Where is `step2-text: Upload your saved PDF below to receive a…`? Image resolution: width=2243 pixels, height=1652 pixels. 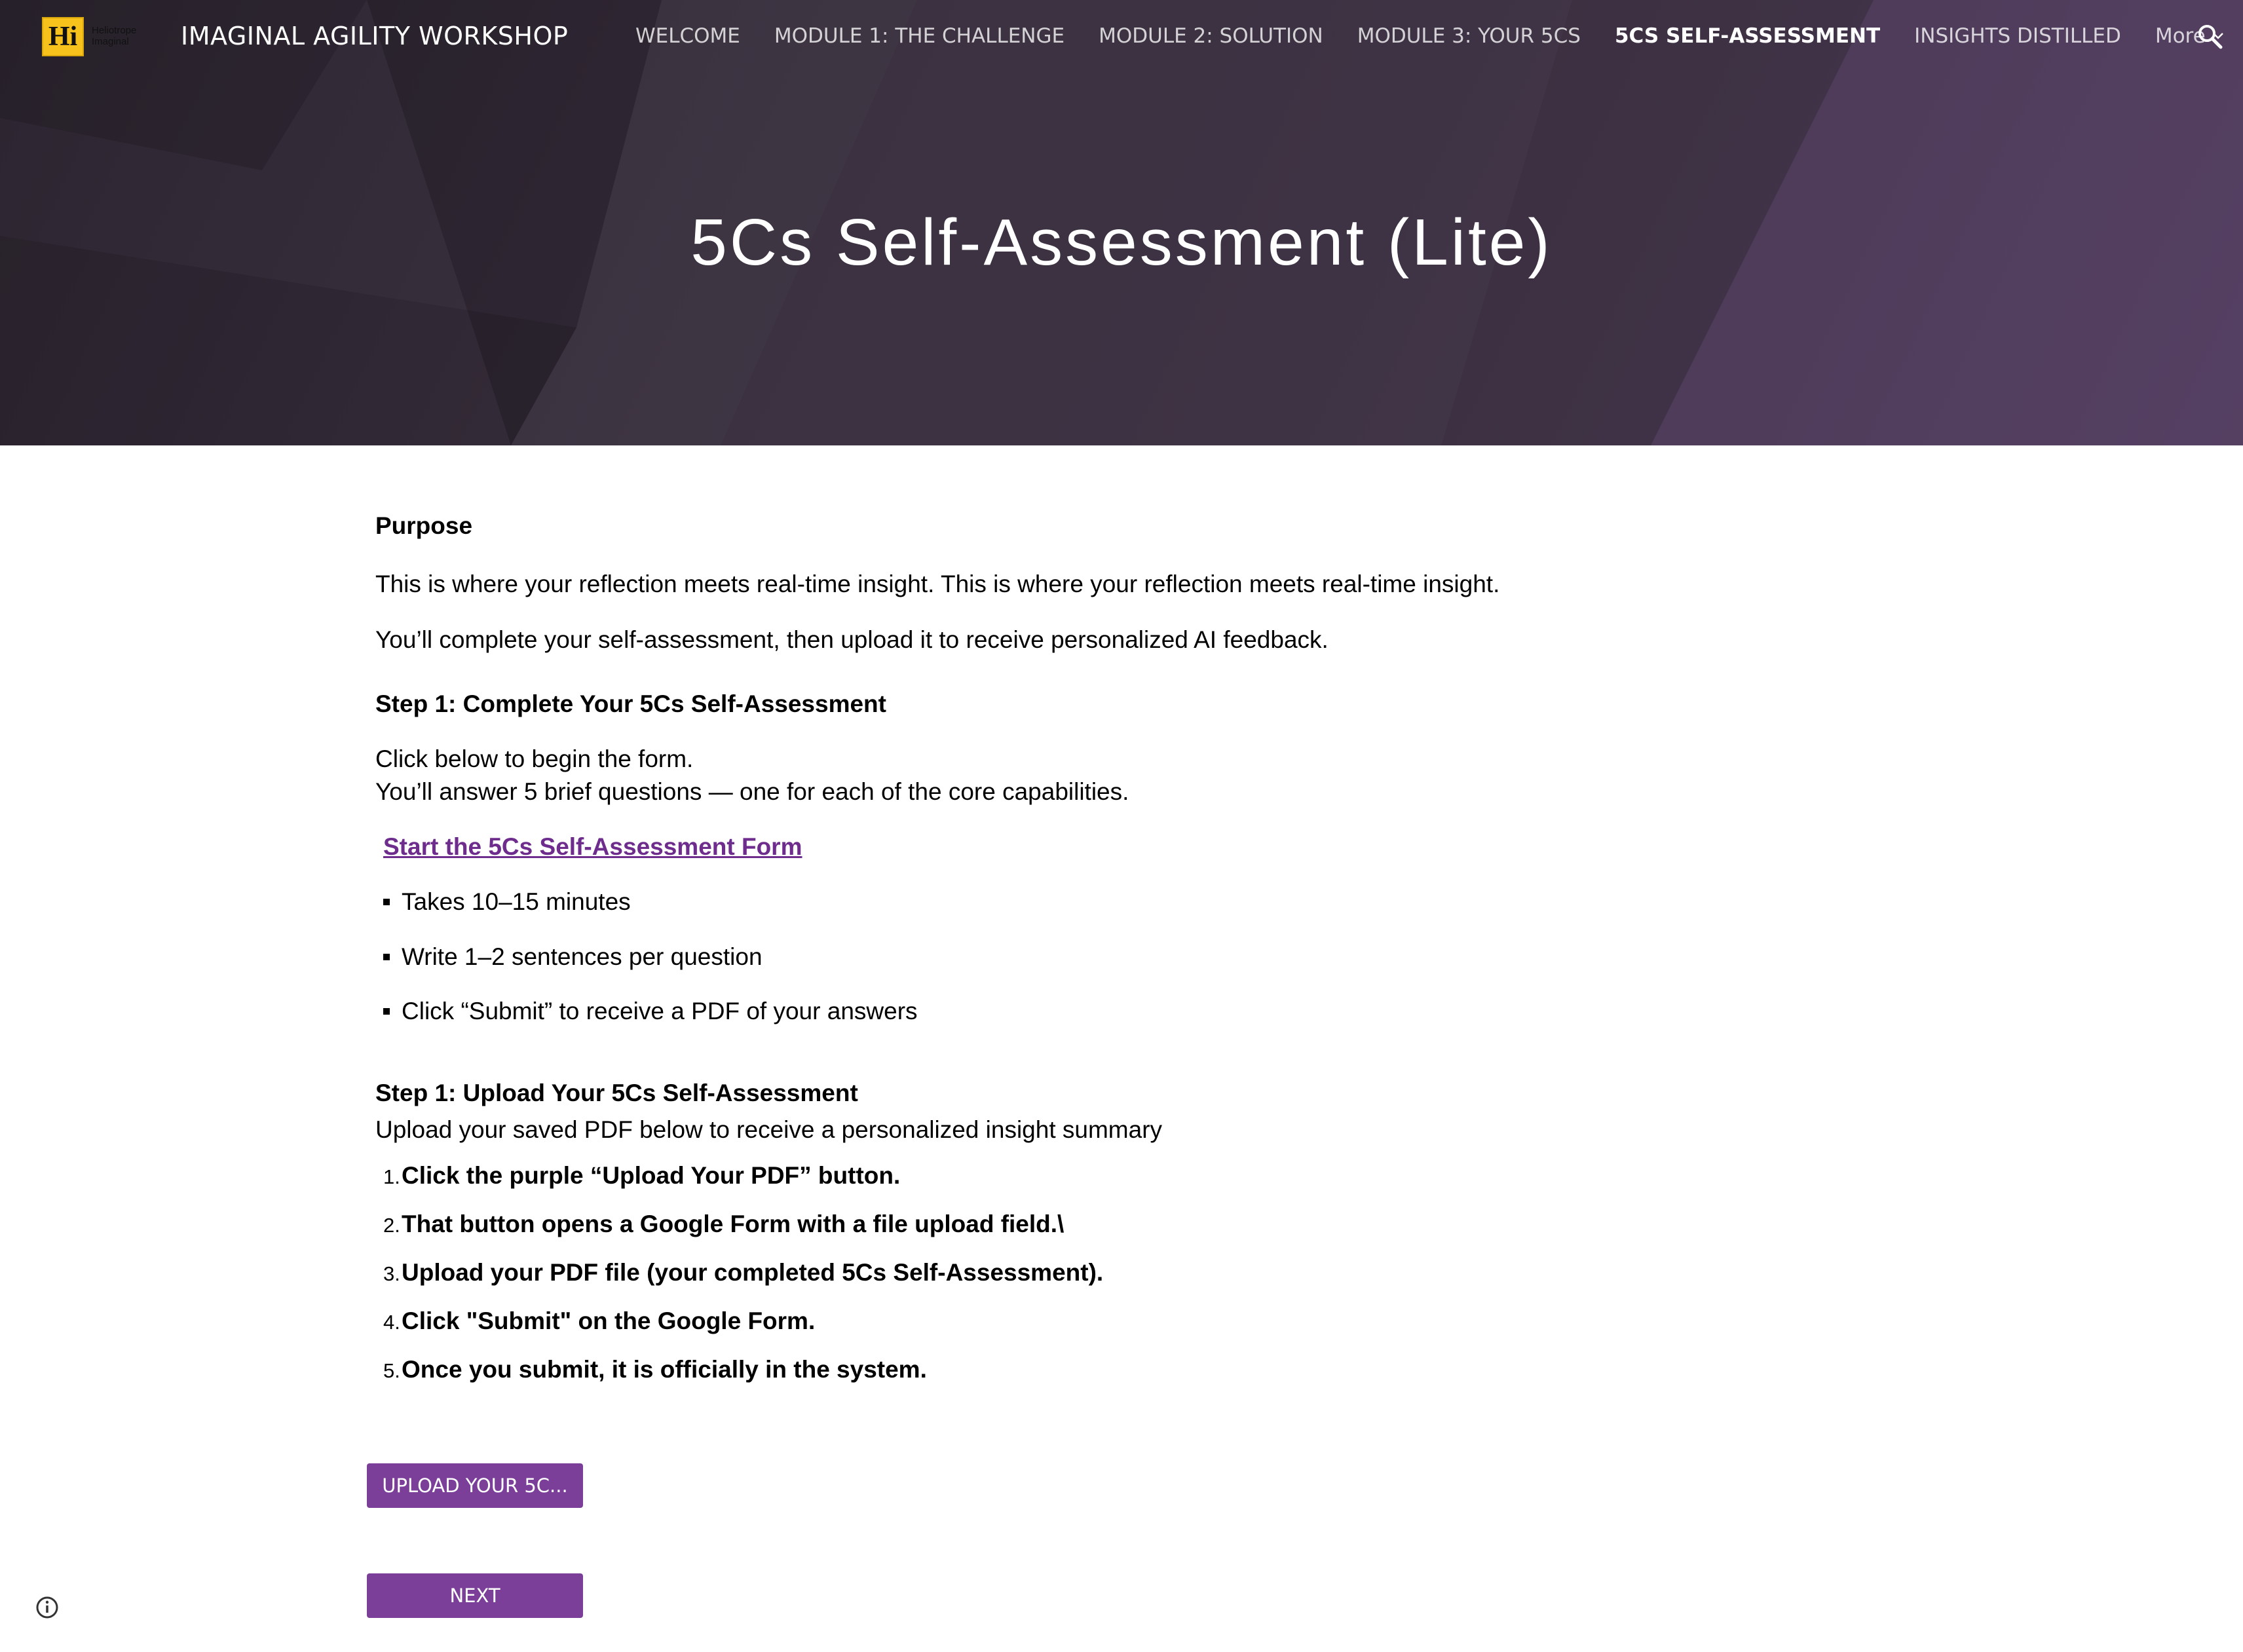 step2-text: Upload your saved PDF below to receive a… is located at coordinates (769, 1129).